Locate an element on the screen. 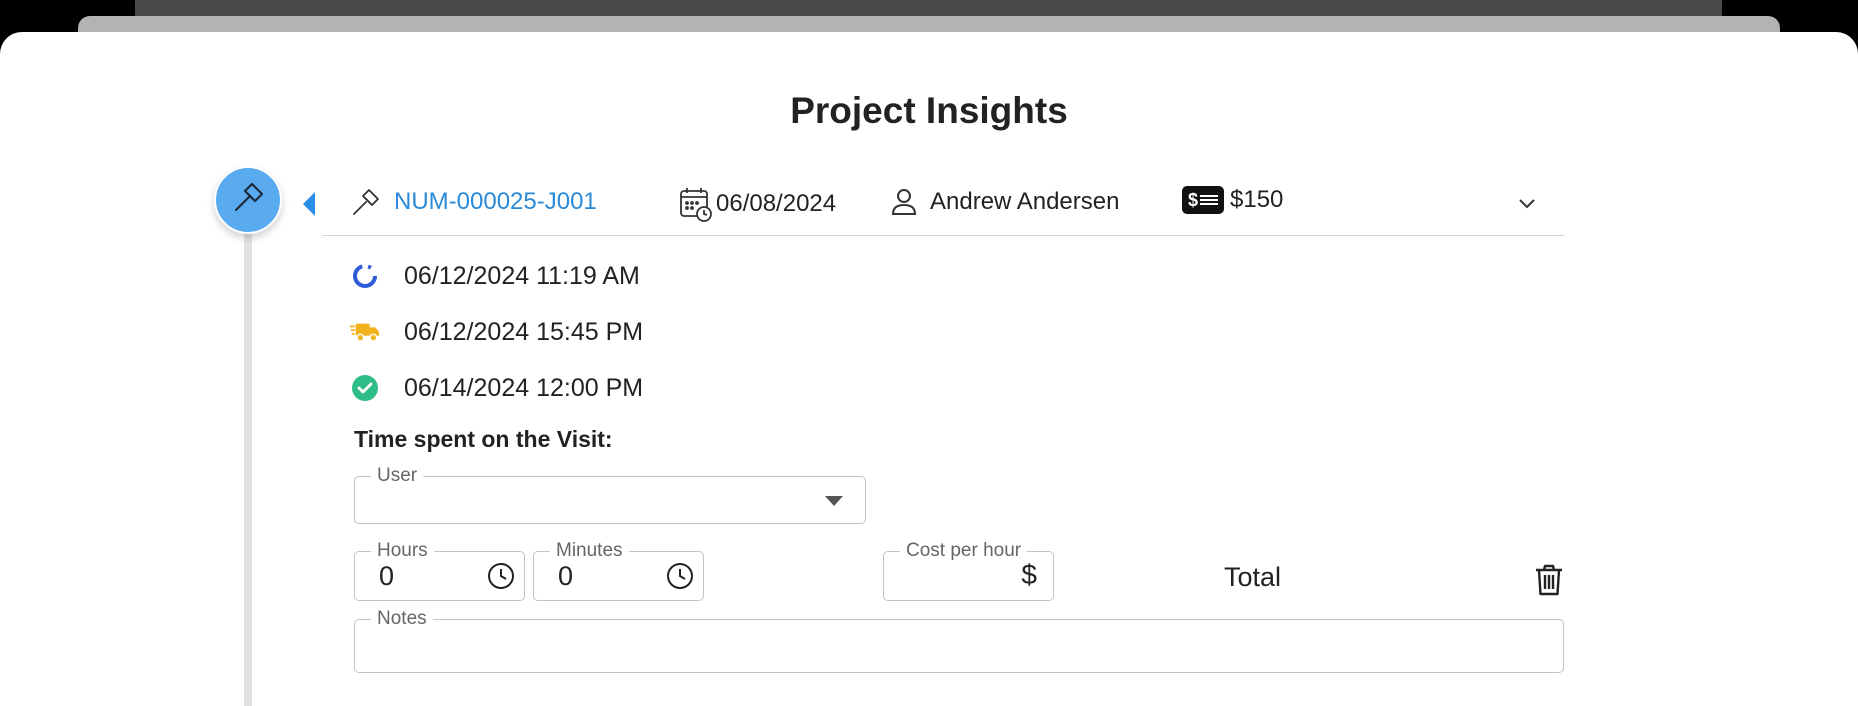 This screenshot has height=706, width=1858. assignee-item: Andrew Andersen is located at coordinates (1003, 202).